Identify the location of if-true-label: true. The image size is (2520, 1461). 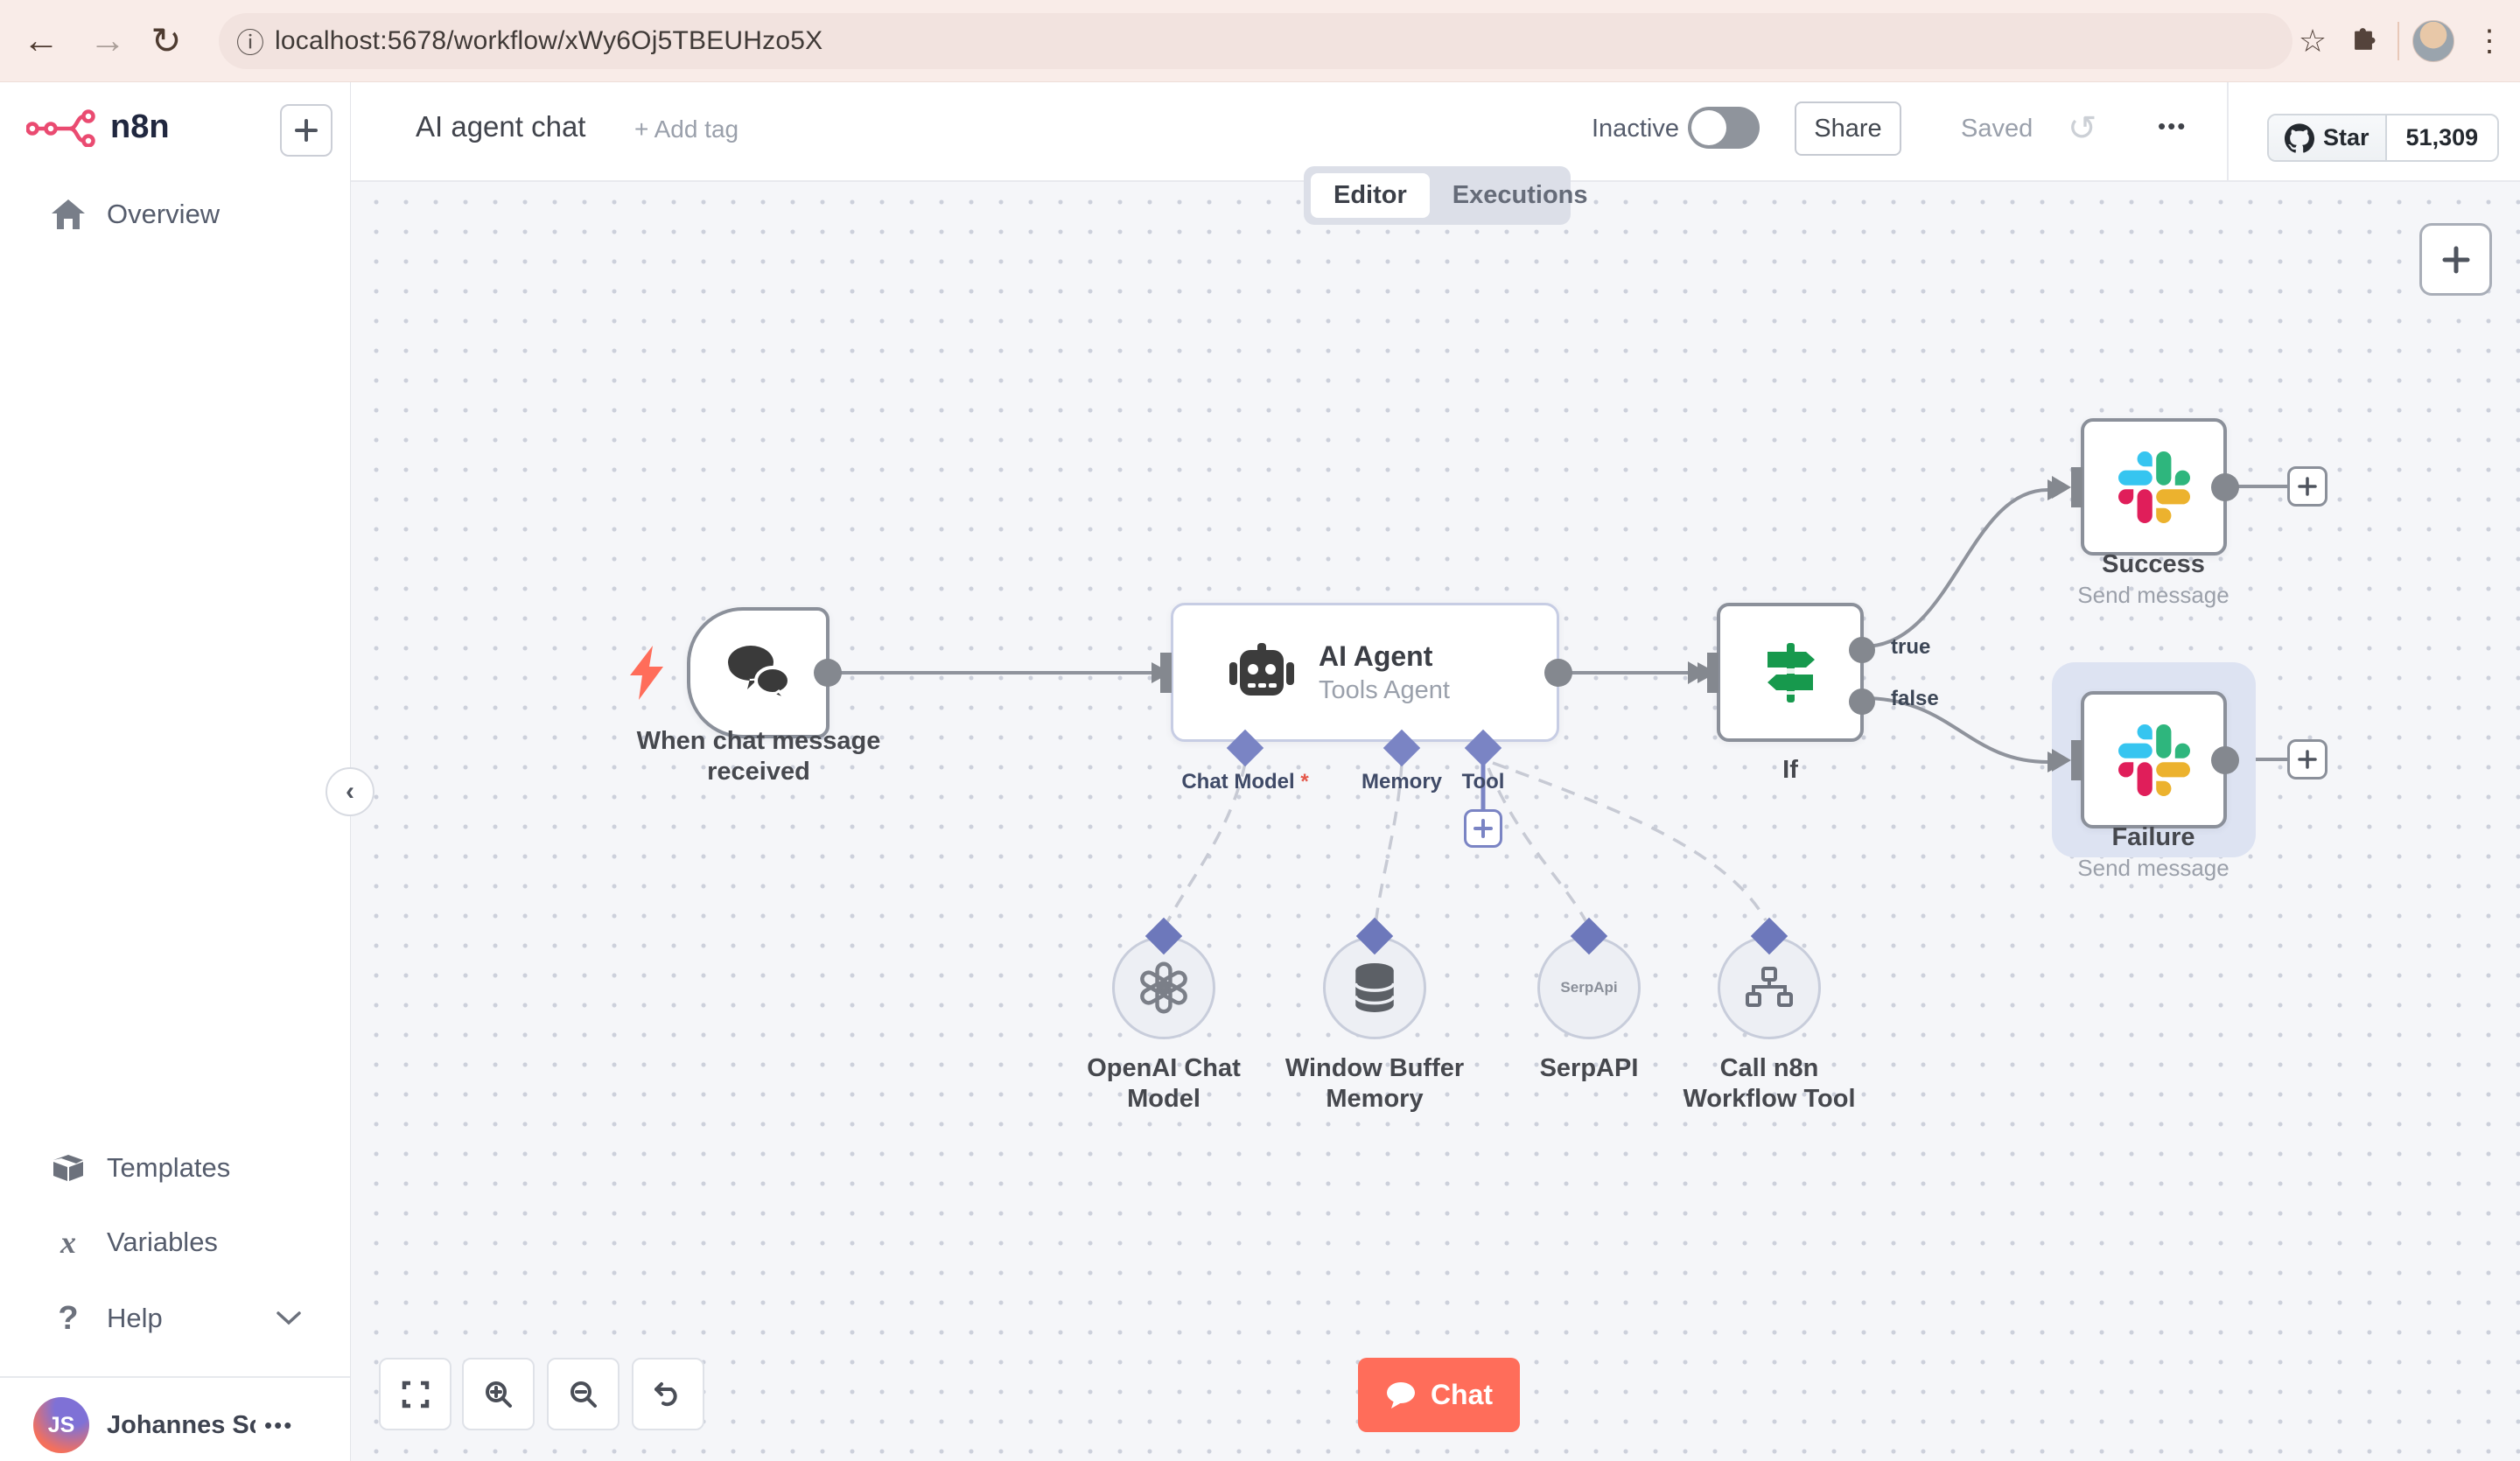
(1911, 647).